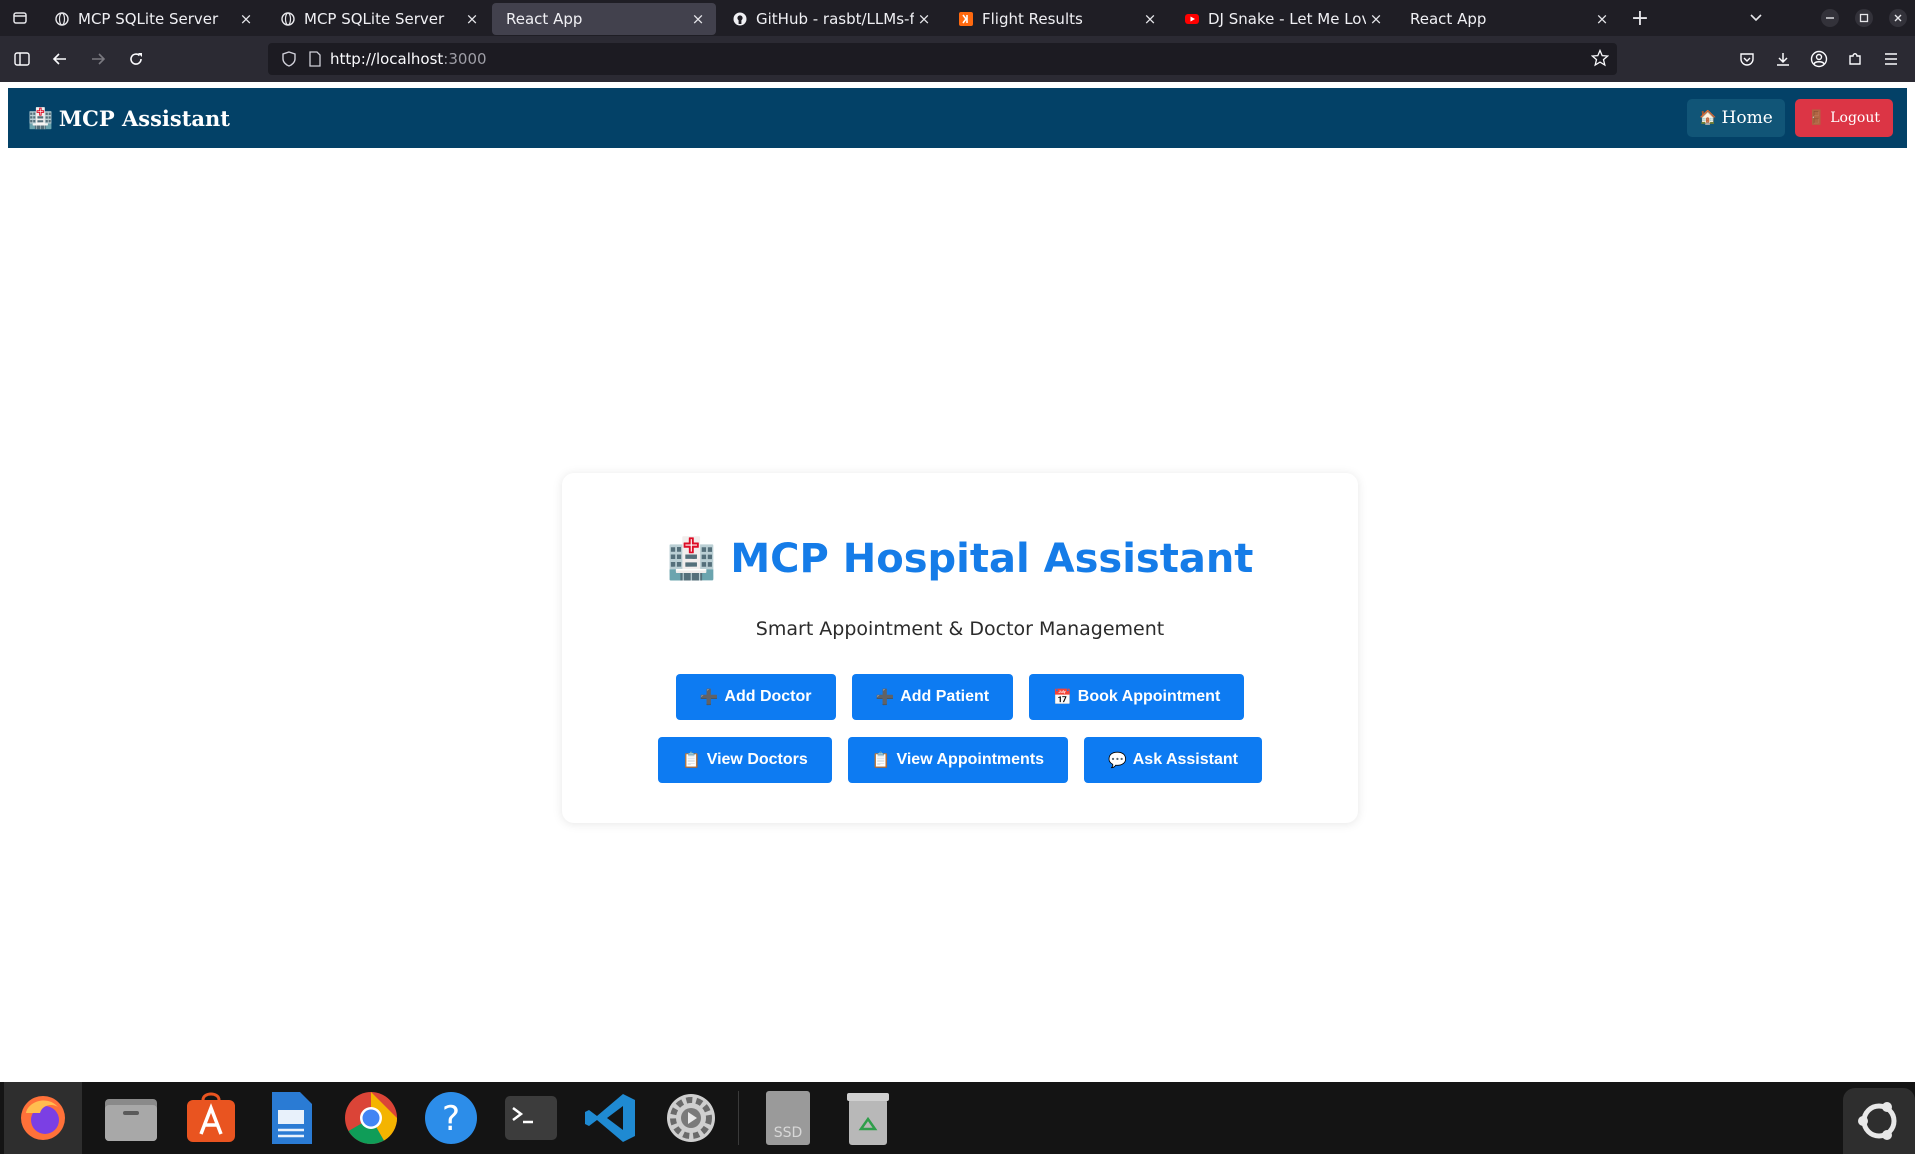 The width and height of the screenshot is (1915, 1154). Describe the element at coordinates (1879, 1121) in the screenshot. I see `show-apps-button` at that location.